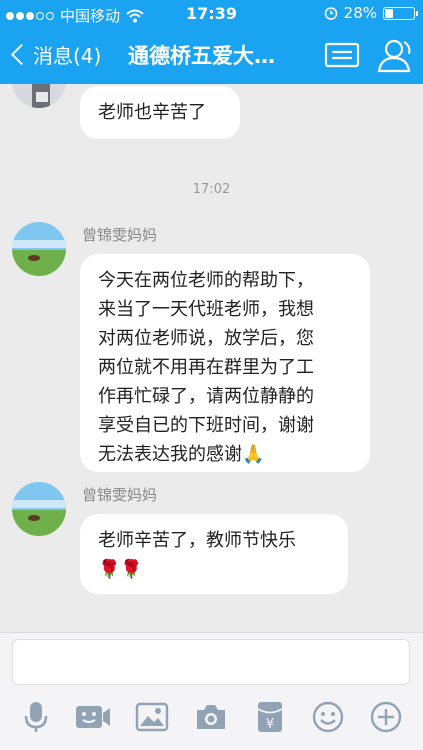 The image size is (423, 750). What do you see at coordinates (211, 189) in the screenshot?
I see `message-timestamp: 17:02` at bounding box center [211, 189].